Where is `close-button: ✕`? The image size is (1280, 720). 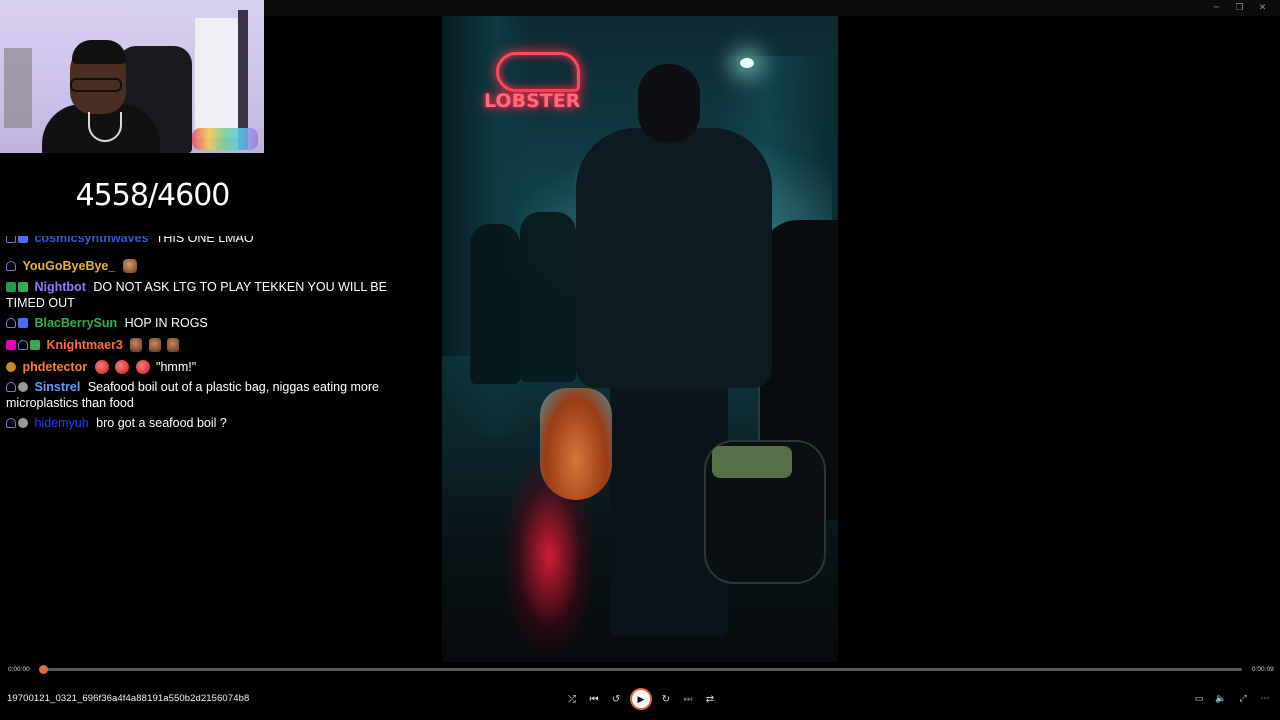 close-button: ✕ is located at coordinates (1262, 8).